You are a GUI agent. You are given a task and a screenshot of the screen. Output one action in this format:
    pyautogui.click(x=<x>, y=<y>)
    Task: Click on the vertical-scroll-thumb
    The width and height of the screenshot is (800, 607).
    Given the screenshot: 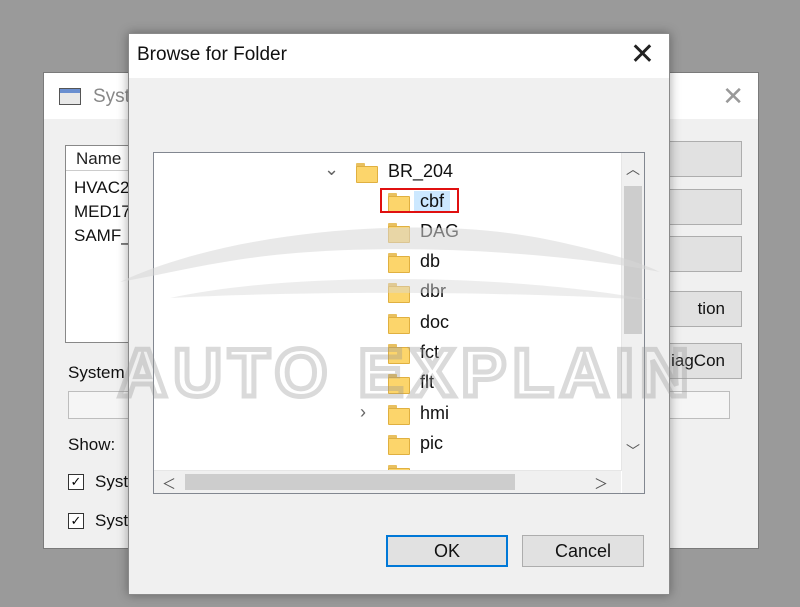 What is the action you would take?
    pyautogui.click(x=633, y=260)
    